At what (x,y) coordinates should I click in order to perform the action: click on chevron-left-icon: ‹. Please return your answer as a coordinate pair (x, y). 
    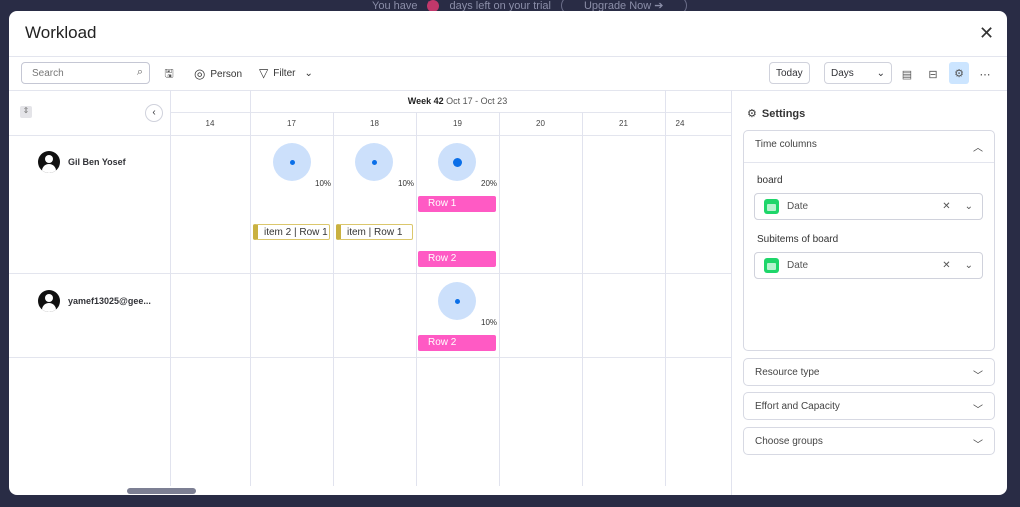
    Looking at the image, I should click on (154, 113).